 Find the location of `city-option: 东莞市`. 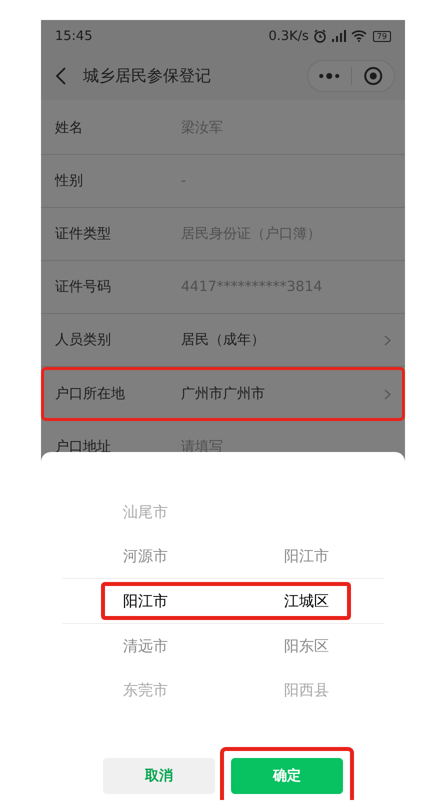

city-option: 东莞市 is located at coordinates (145, 690).